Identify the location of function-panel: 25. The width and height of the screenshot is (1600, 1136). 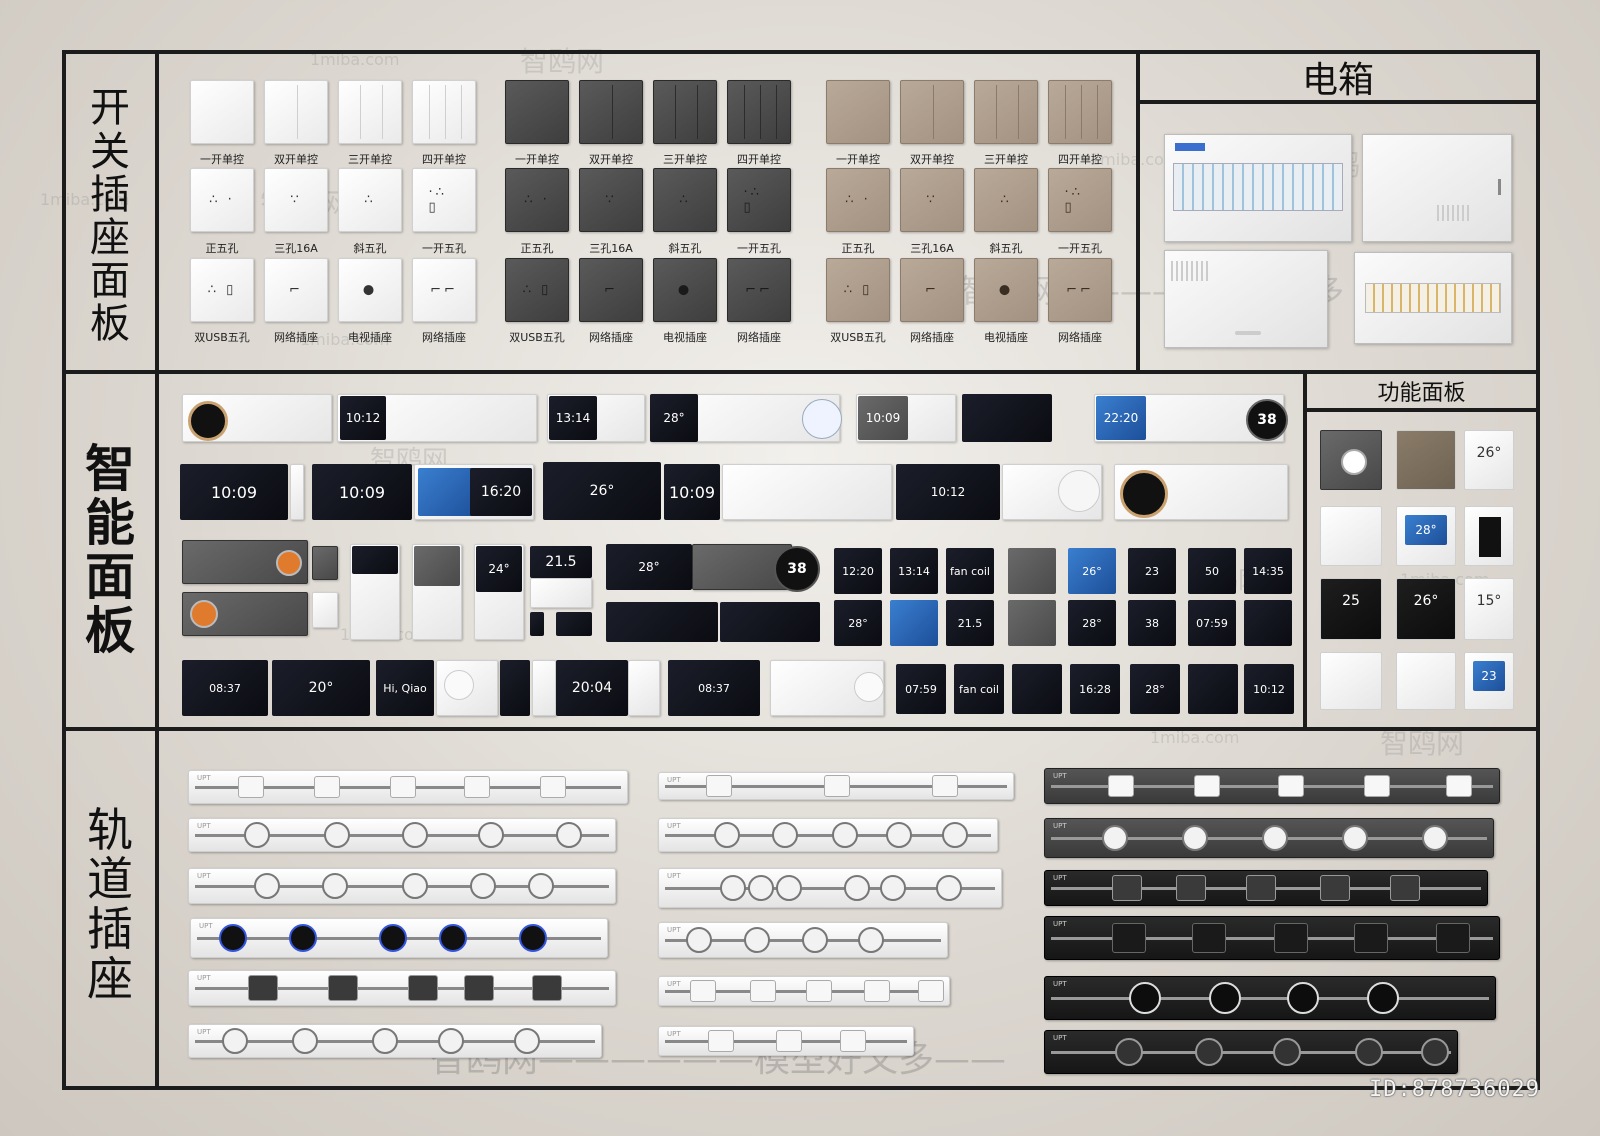
(1351, 609).